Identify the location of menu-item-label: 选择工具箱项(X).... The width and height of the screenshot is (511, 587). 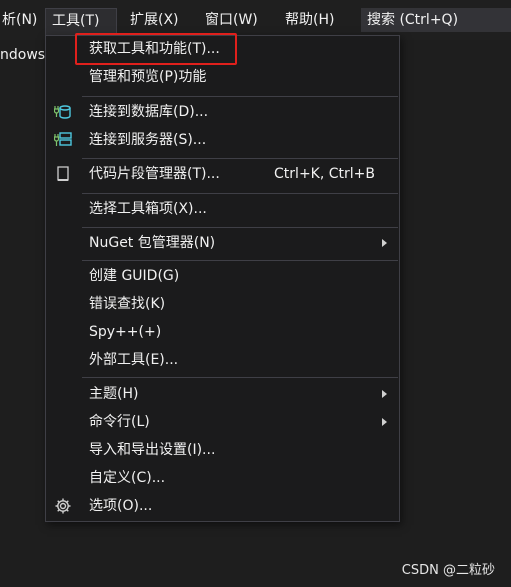
(148, 209).